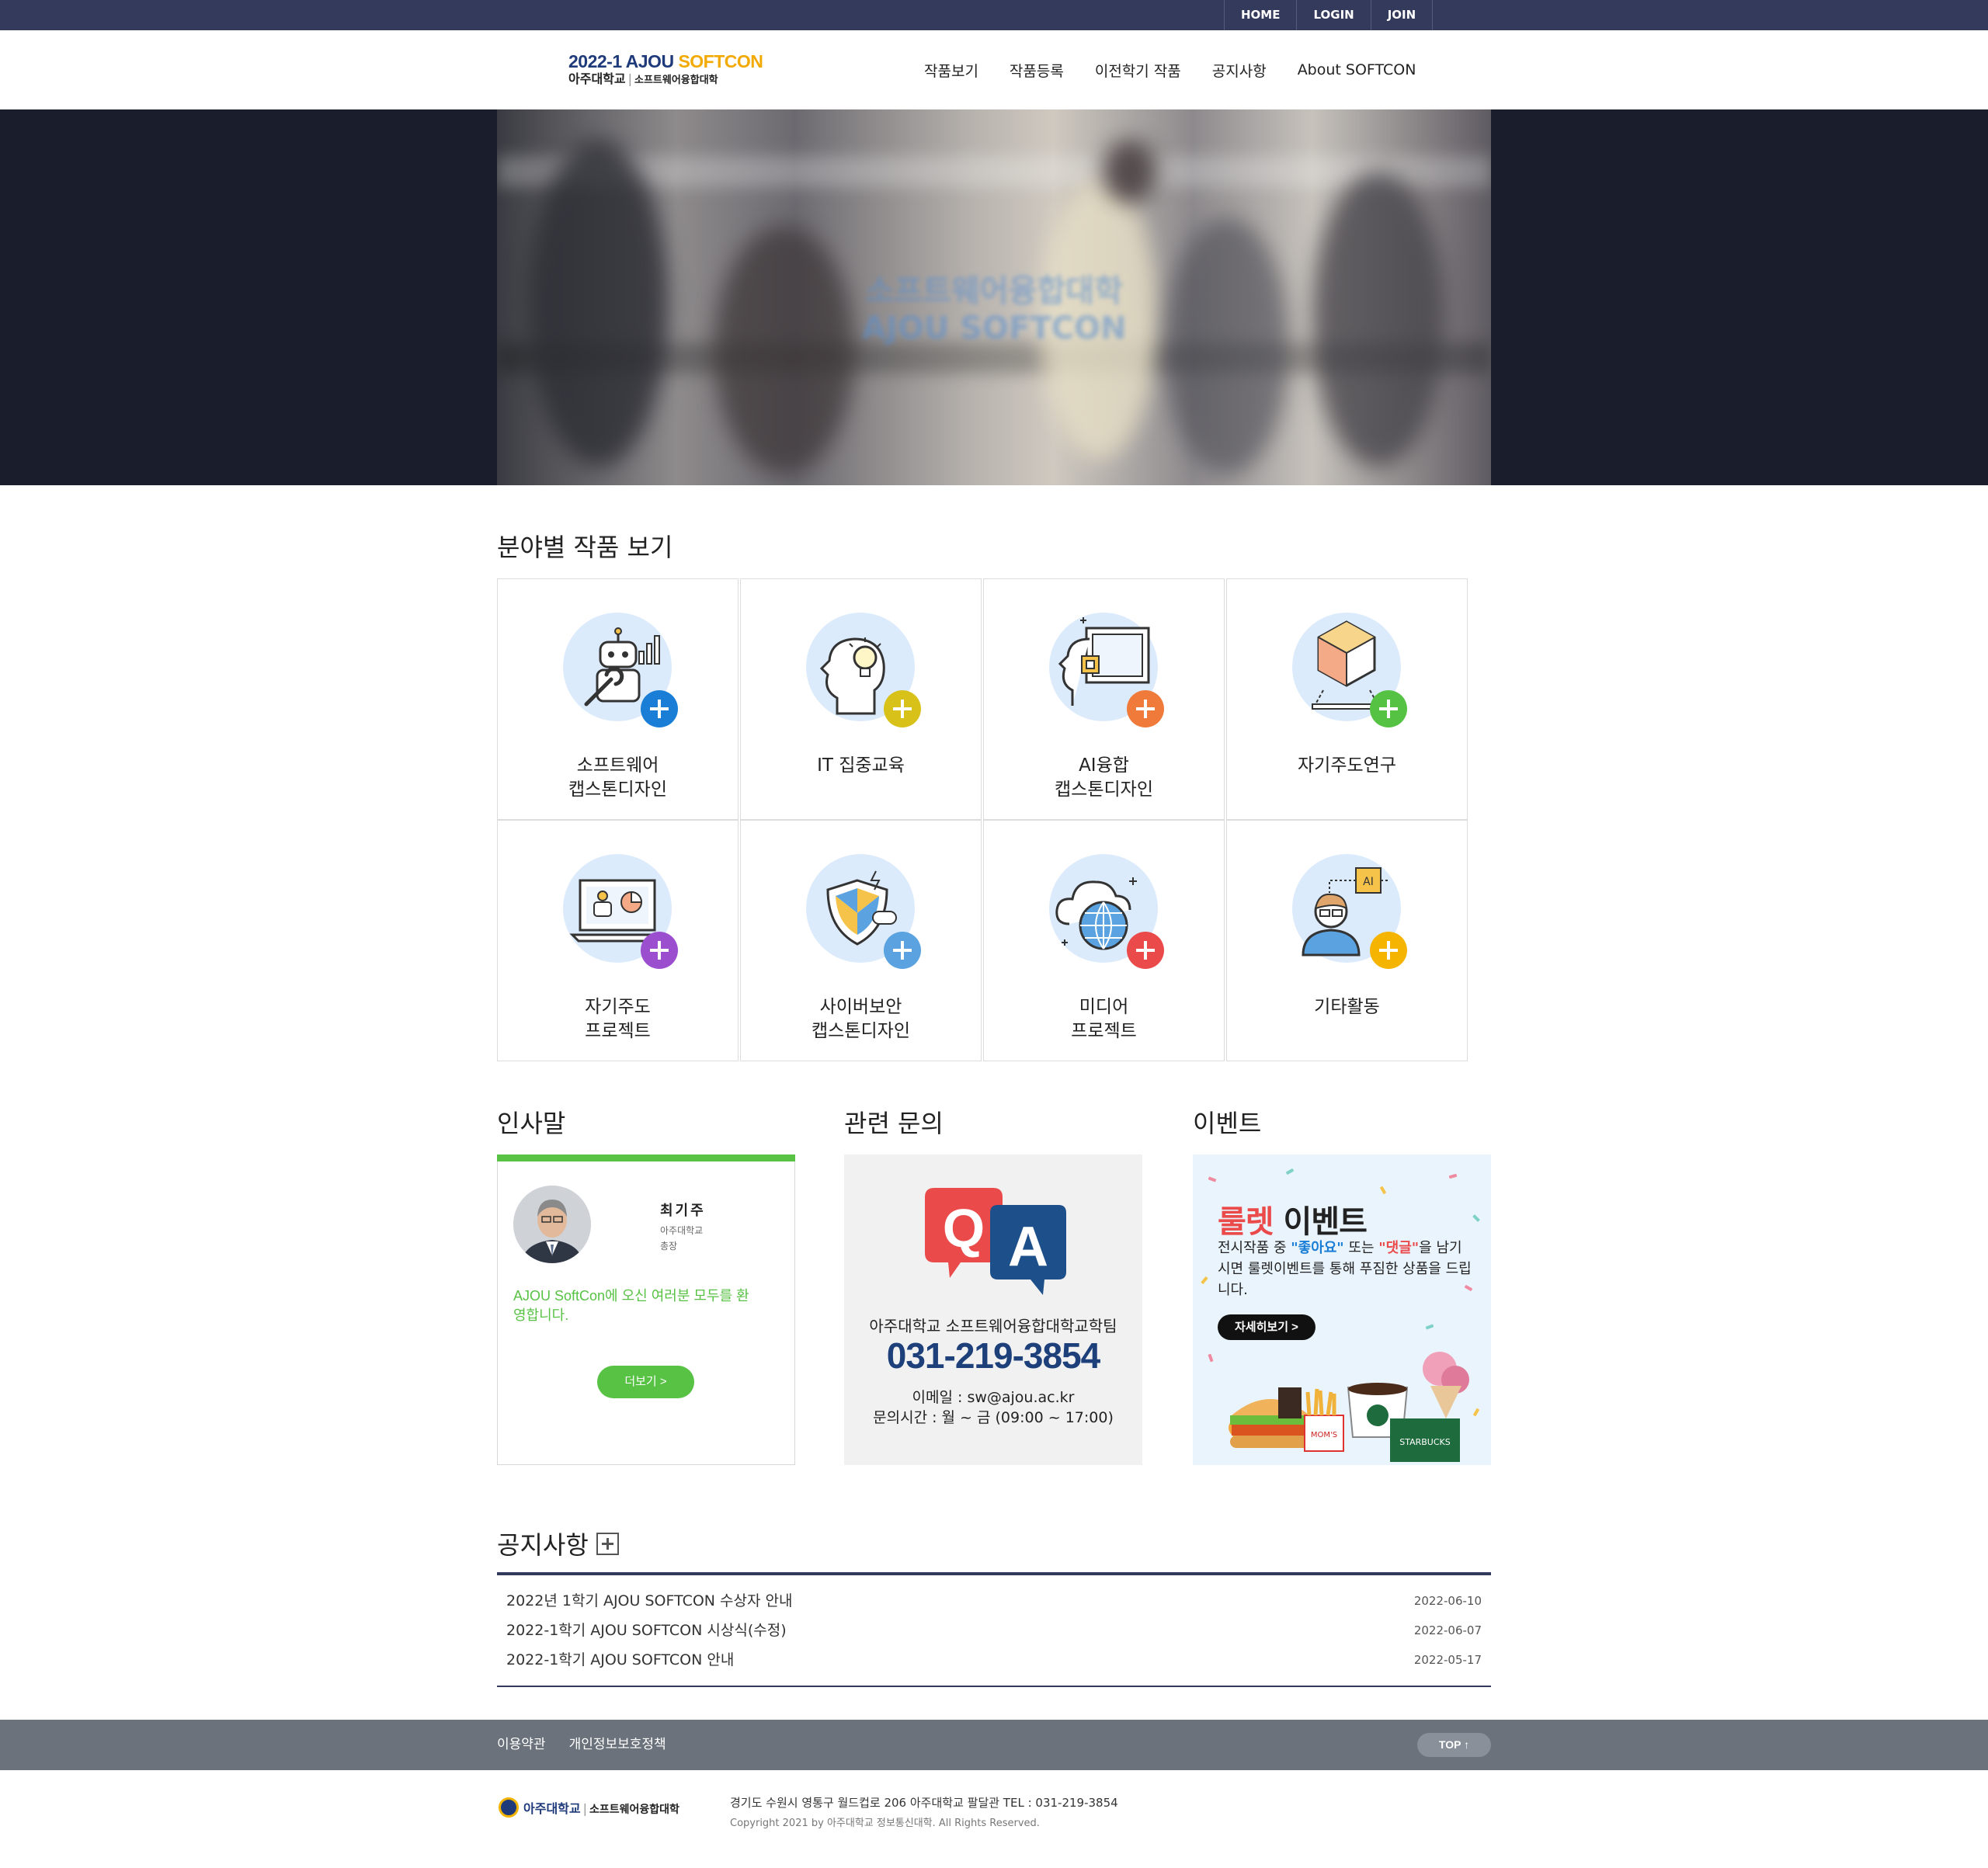  What do you see at coordinates (1425, 1442) in the screenshot?
I see `starbucks-brand: STARBUCKS` at bounding box center [1425, 1442].